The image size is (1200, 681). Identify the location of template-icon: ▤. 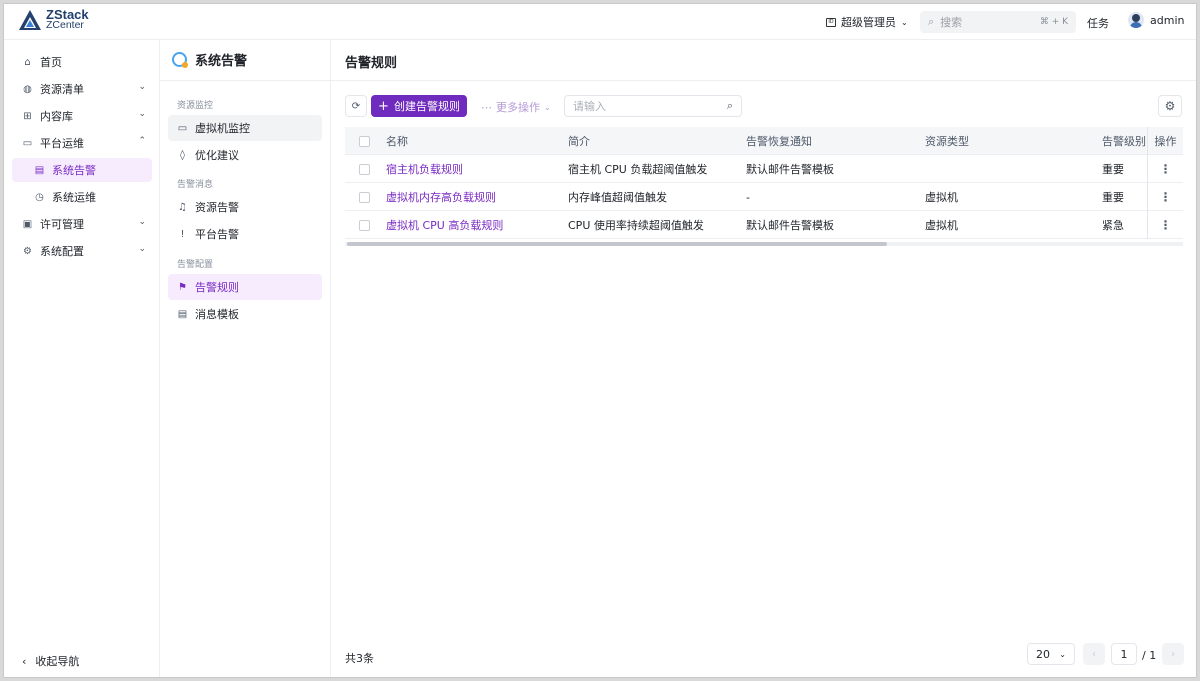
(182, 314).